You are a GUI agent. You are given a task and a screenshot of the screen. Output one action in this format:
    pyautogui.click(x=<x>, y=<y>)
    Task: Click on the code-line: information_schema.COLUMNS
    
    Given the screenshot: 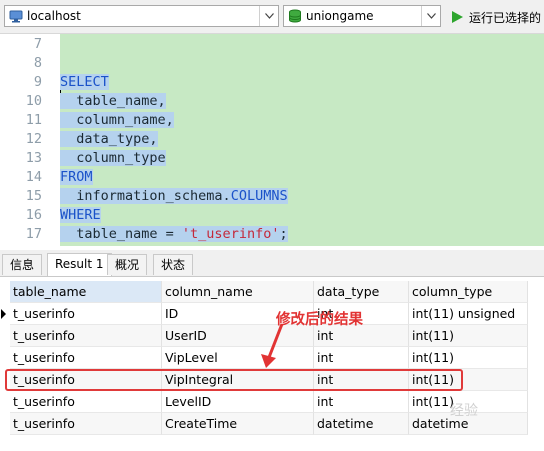 What is the action you would take?
    pyautogui.click(x=174, y=196)
    